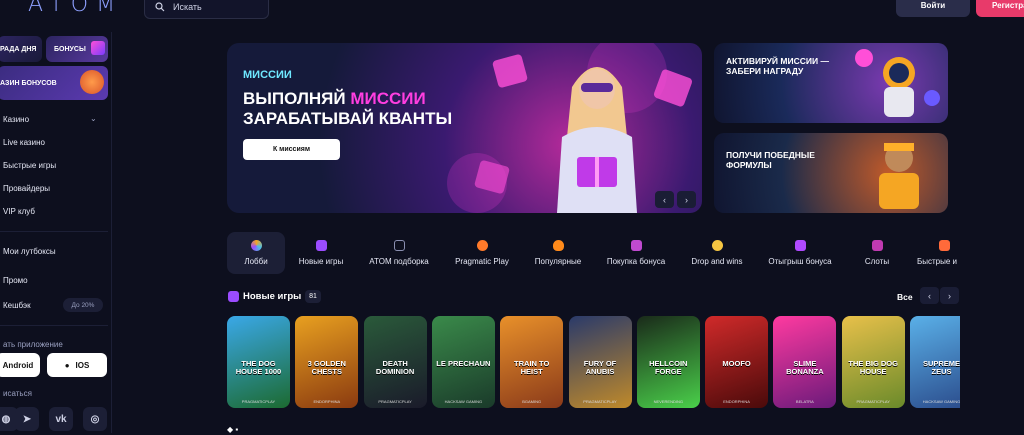 The width and height of the screenshot is (1024, 435). I want to click on game-title: HELLCOIN FORGE, so click(668, 367).